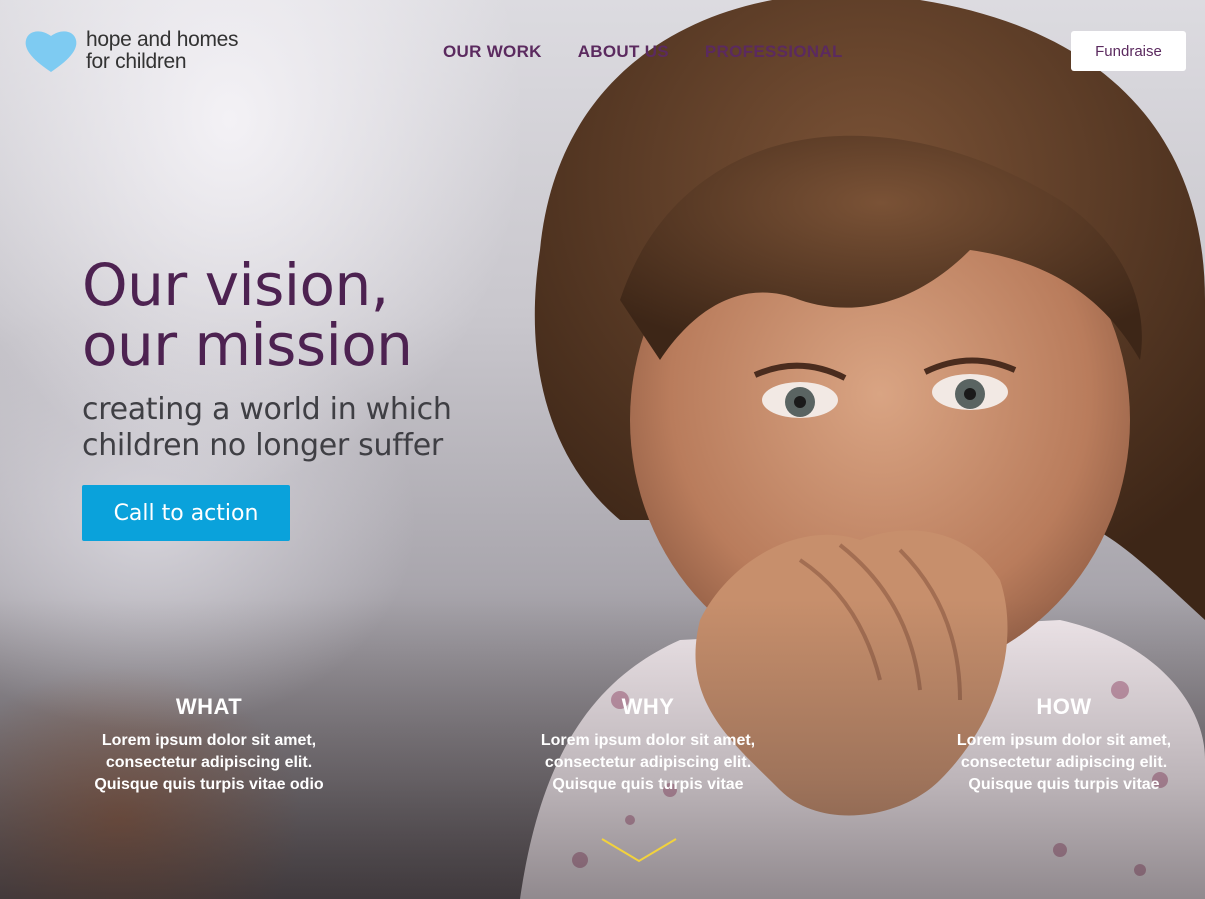 This screenshot has height=899, width=1205. What do you see at coordinates (623, 52) in the screenshot?
I see `nav-item-about-us: ABOUT US` at bounding box center [623, 52].